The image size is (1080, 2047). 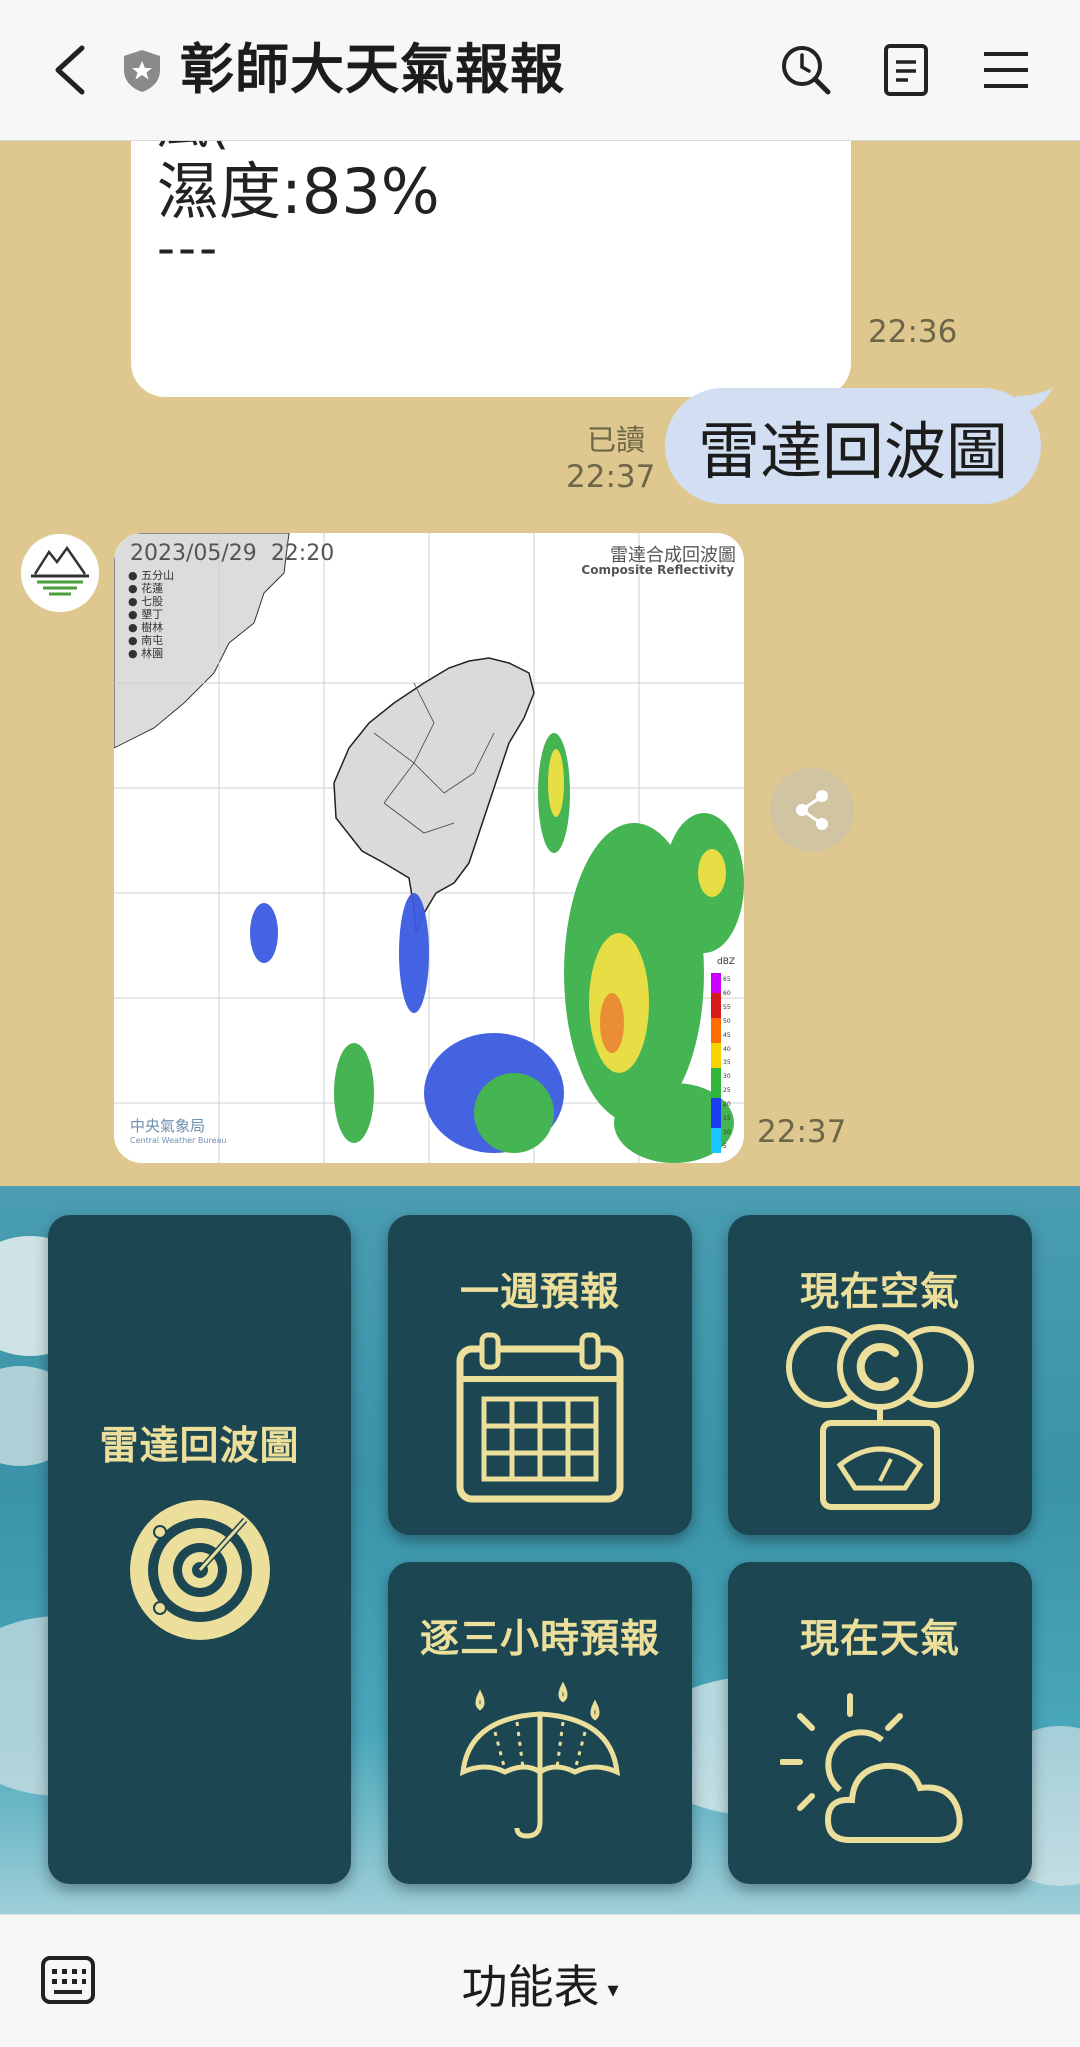 I want to click on weekly-forecast-tile: 一週預報, so click(x=540, y=1375).